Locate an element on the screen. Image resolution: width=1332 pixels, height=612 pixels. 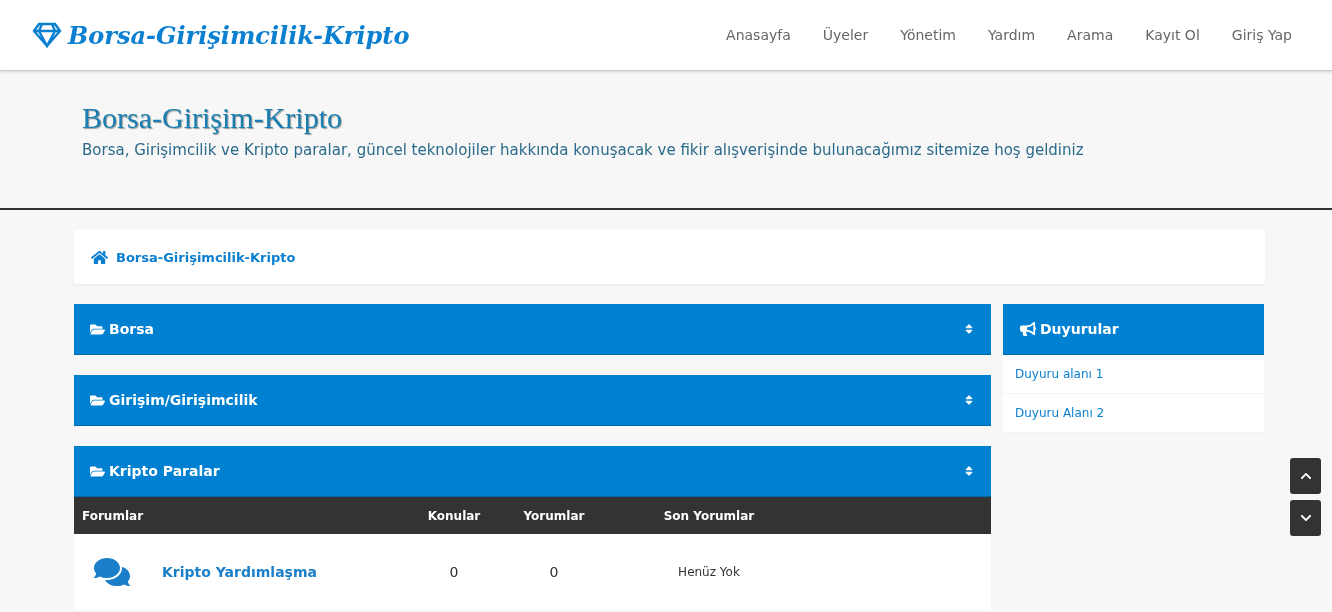
announcement-link: Duyuru alanı 1 is located at coordinates (1133, 374).